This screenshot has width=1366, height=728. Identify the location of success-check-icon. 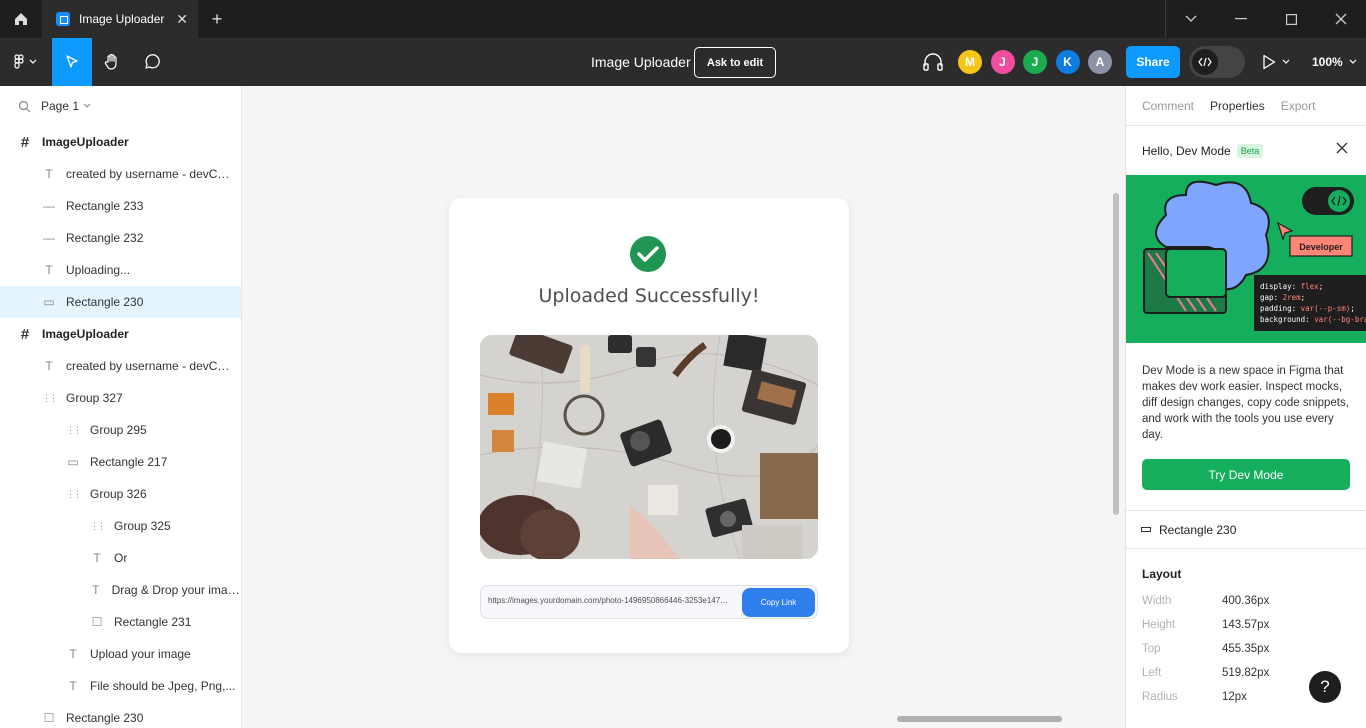
(648, 254).